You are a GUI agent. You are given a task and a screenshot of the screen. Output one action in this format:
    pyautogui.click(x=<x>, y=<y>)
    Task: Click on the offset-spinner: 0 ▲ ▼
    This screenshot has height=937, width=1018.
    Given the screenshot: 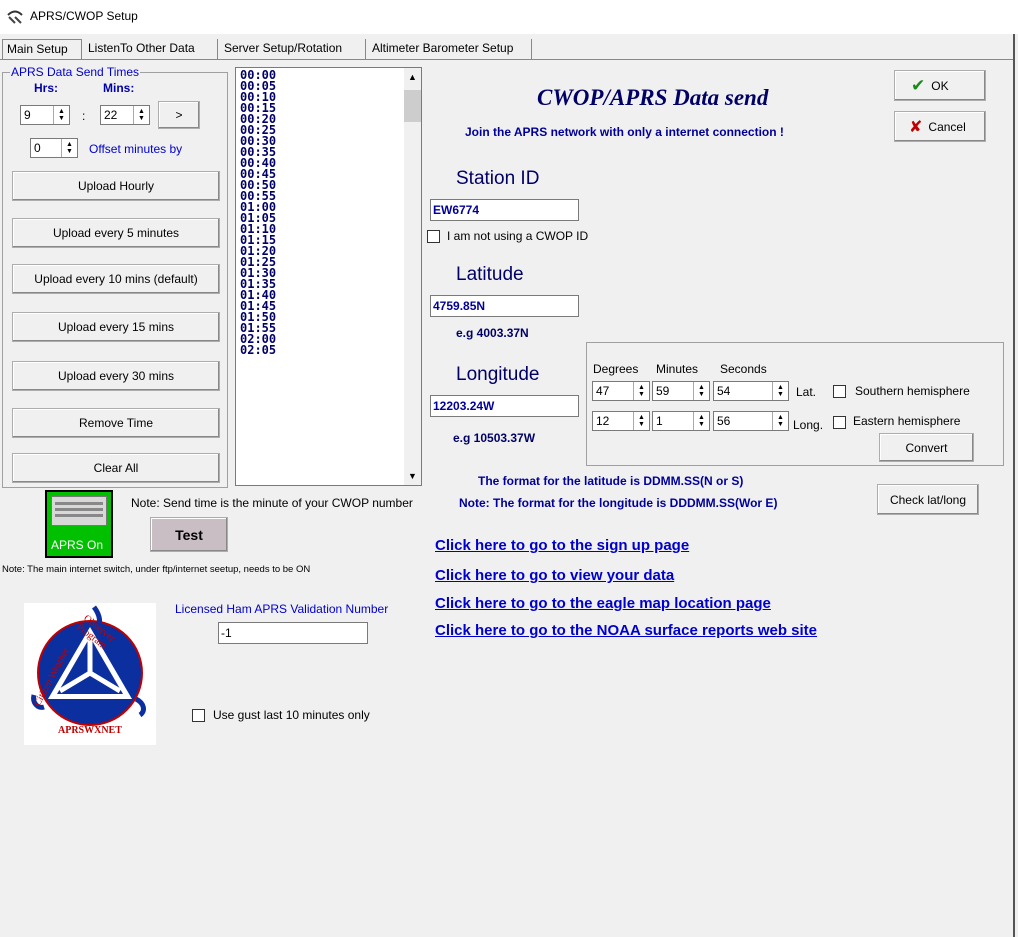 What is the action you would take?
    pyautogui.click(x=54, y=148)
    